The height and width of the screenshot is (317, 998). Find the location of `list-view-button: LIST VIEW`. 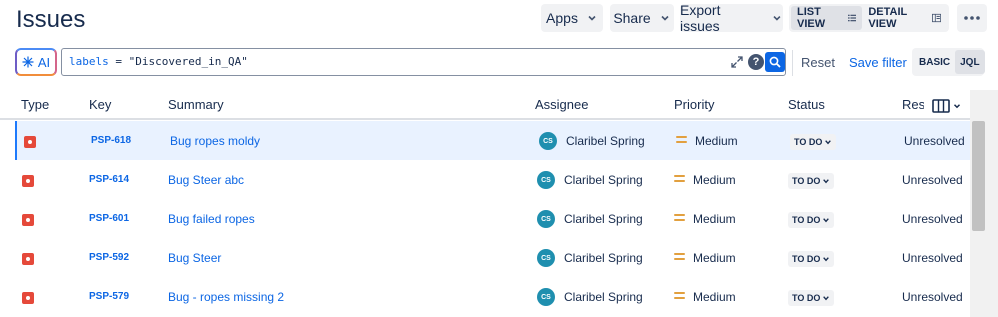

list-view-button: LIST VIEW is located at coordinates (827, 18).